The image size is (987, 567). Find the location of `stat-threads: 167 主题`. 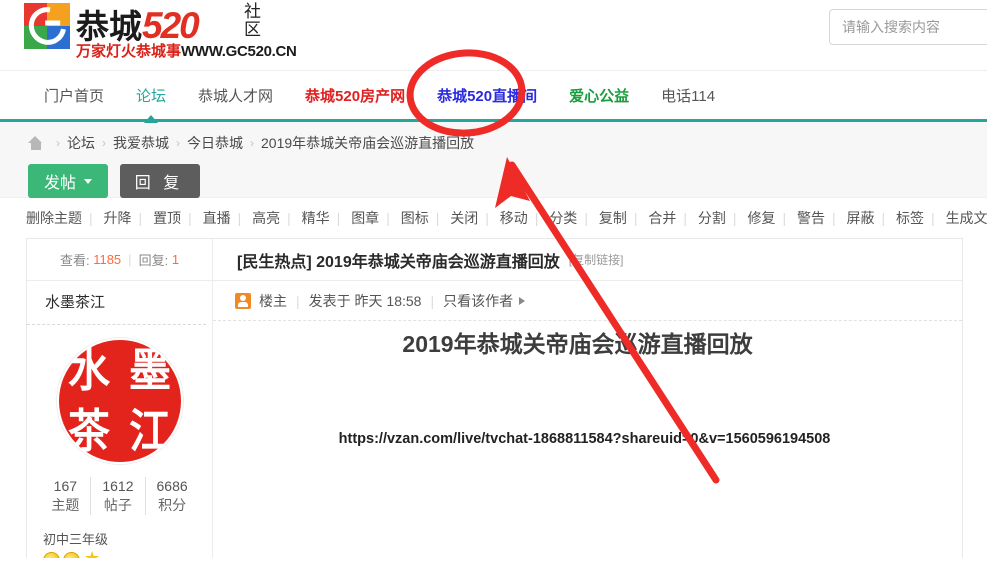

stat-threads: 167 主题 is located at coordinates (65, 496).